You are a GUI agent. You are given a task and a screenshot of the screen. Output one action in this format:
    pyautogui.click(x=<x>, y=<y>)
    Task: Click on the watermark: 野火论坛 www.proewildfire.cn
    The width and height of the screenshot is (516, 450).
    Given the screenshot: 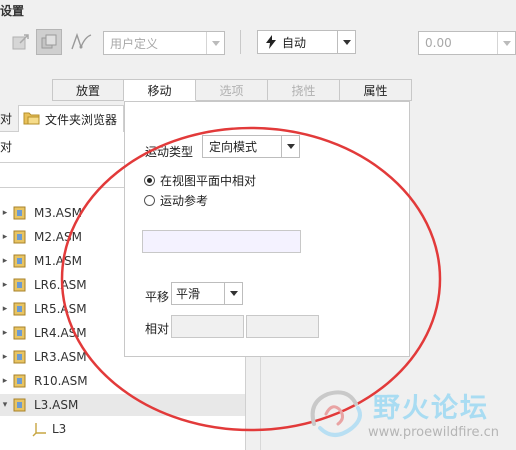 What is the action you would take?
    pyautogui.click(x=408, y=416)
    